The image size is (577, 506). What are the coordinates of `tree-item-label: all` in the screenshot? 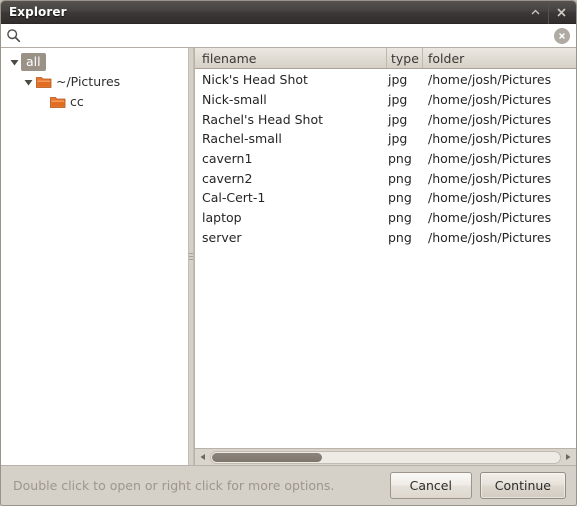 It's located at (33, 62).